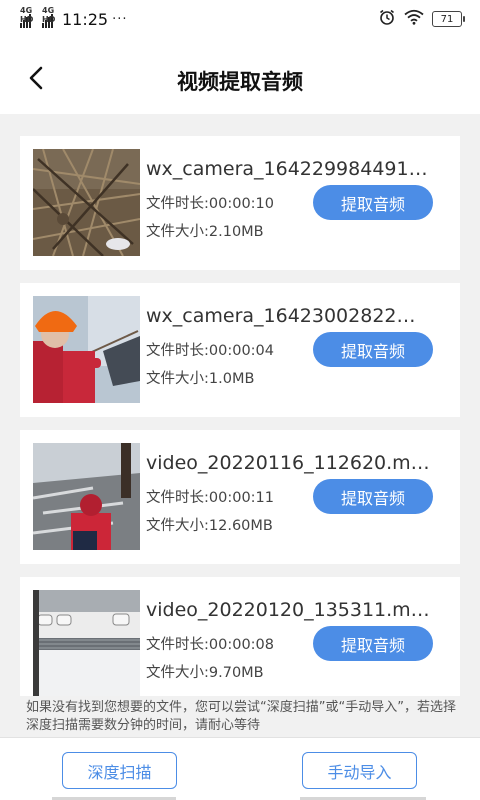 The height and width of the screenshot is (800, 480). I want to click on video-size: 文件大小:1.0MB, so click(200, 379).